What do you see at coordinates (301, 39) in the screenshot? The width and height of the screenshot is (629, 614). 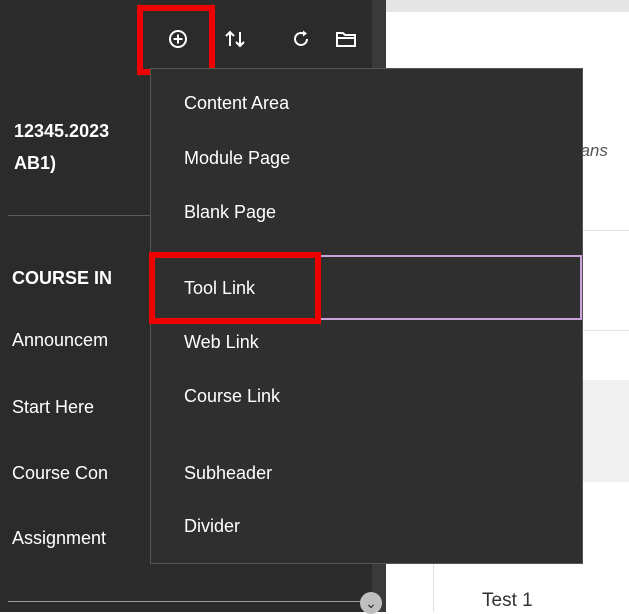 I see `refresh-icon` at bounding box center [301, 39].